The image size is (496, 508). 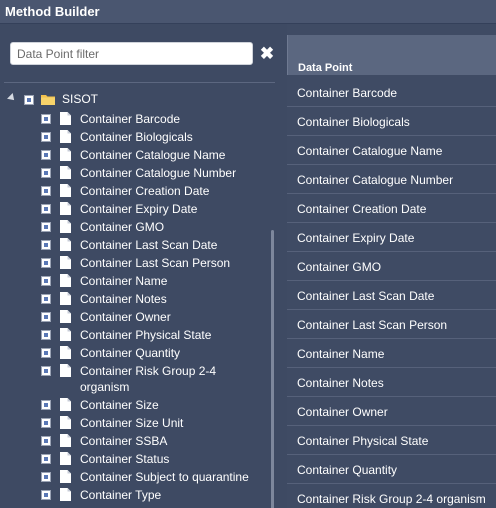 I want to click on tree-item: Container Size, so click(x=135, y=404).